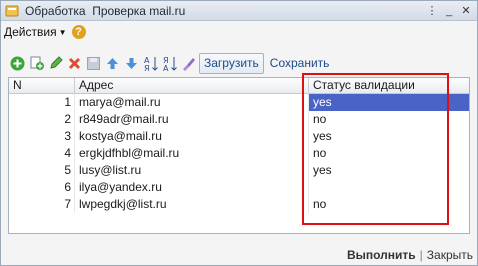 The height and width of the screenshot is (266, 478). I want to click on window-title: Обработка Проверка mail.ru, so click(105, 10).